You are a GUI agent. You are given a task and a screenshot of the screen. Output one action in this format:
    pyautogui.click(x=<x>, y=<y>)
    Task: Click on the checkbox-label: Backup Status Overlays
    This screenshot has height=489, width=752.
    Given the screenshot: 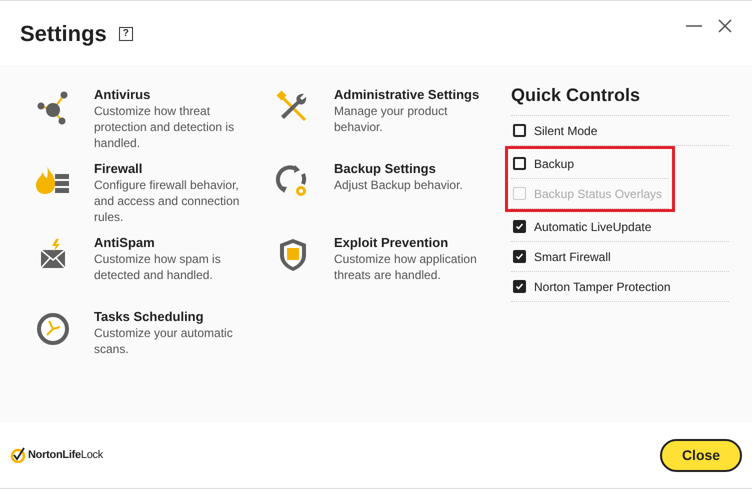 What is the action you would take?
    pyautogui.click(x=598, y=194)
    